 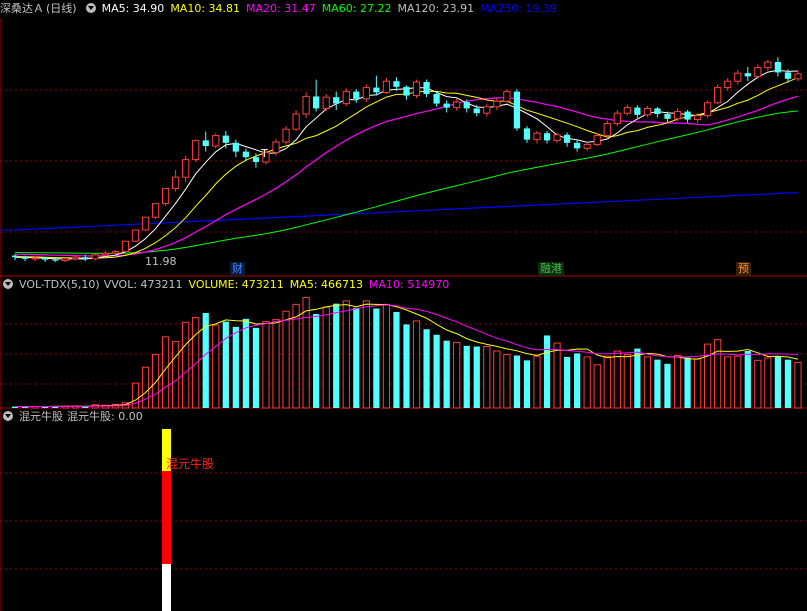 What do you see at coordinates (161, 261) in the screenshot?
I see `low-price-label: 11.98` at bounding box center [161, 261].